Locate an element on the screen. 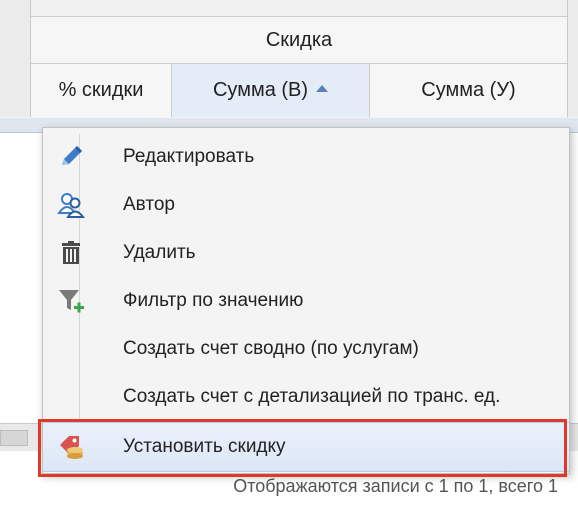  menu-item-author: Автор is located at coordinates (306, 205).